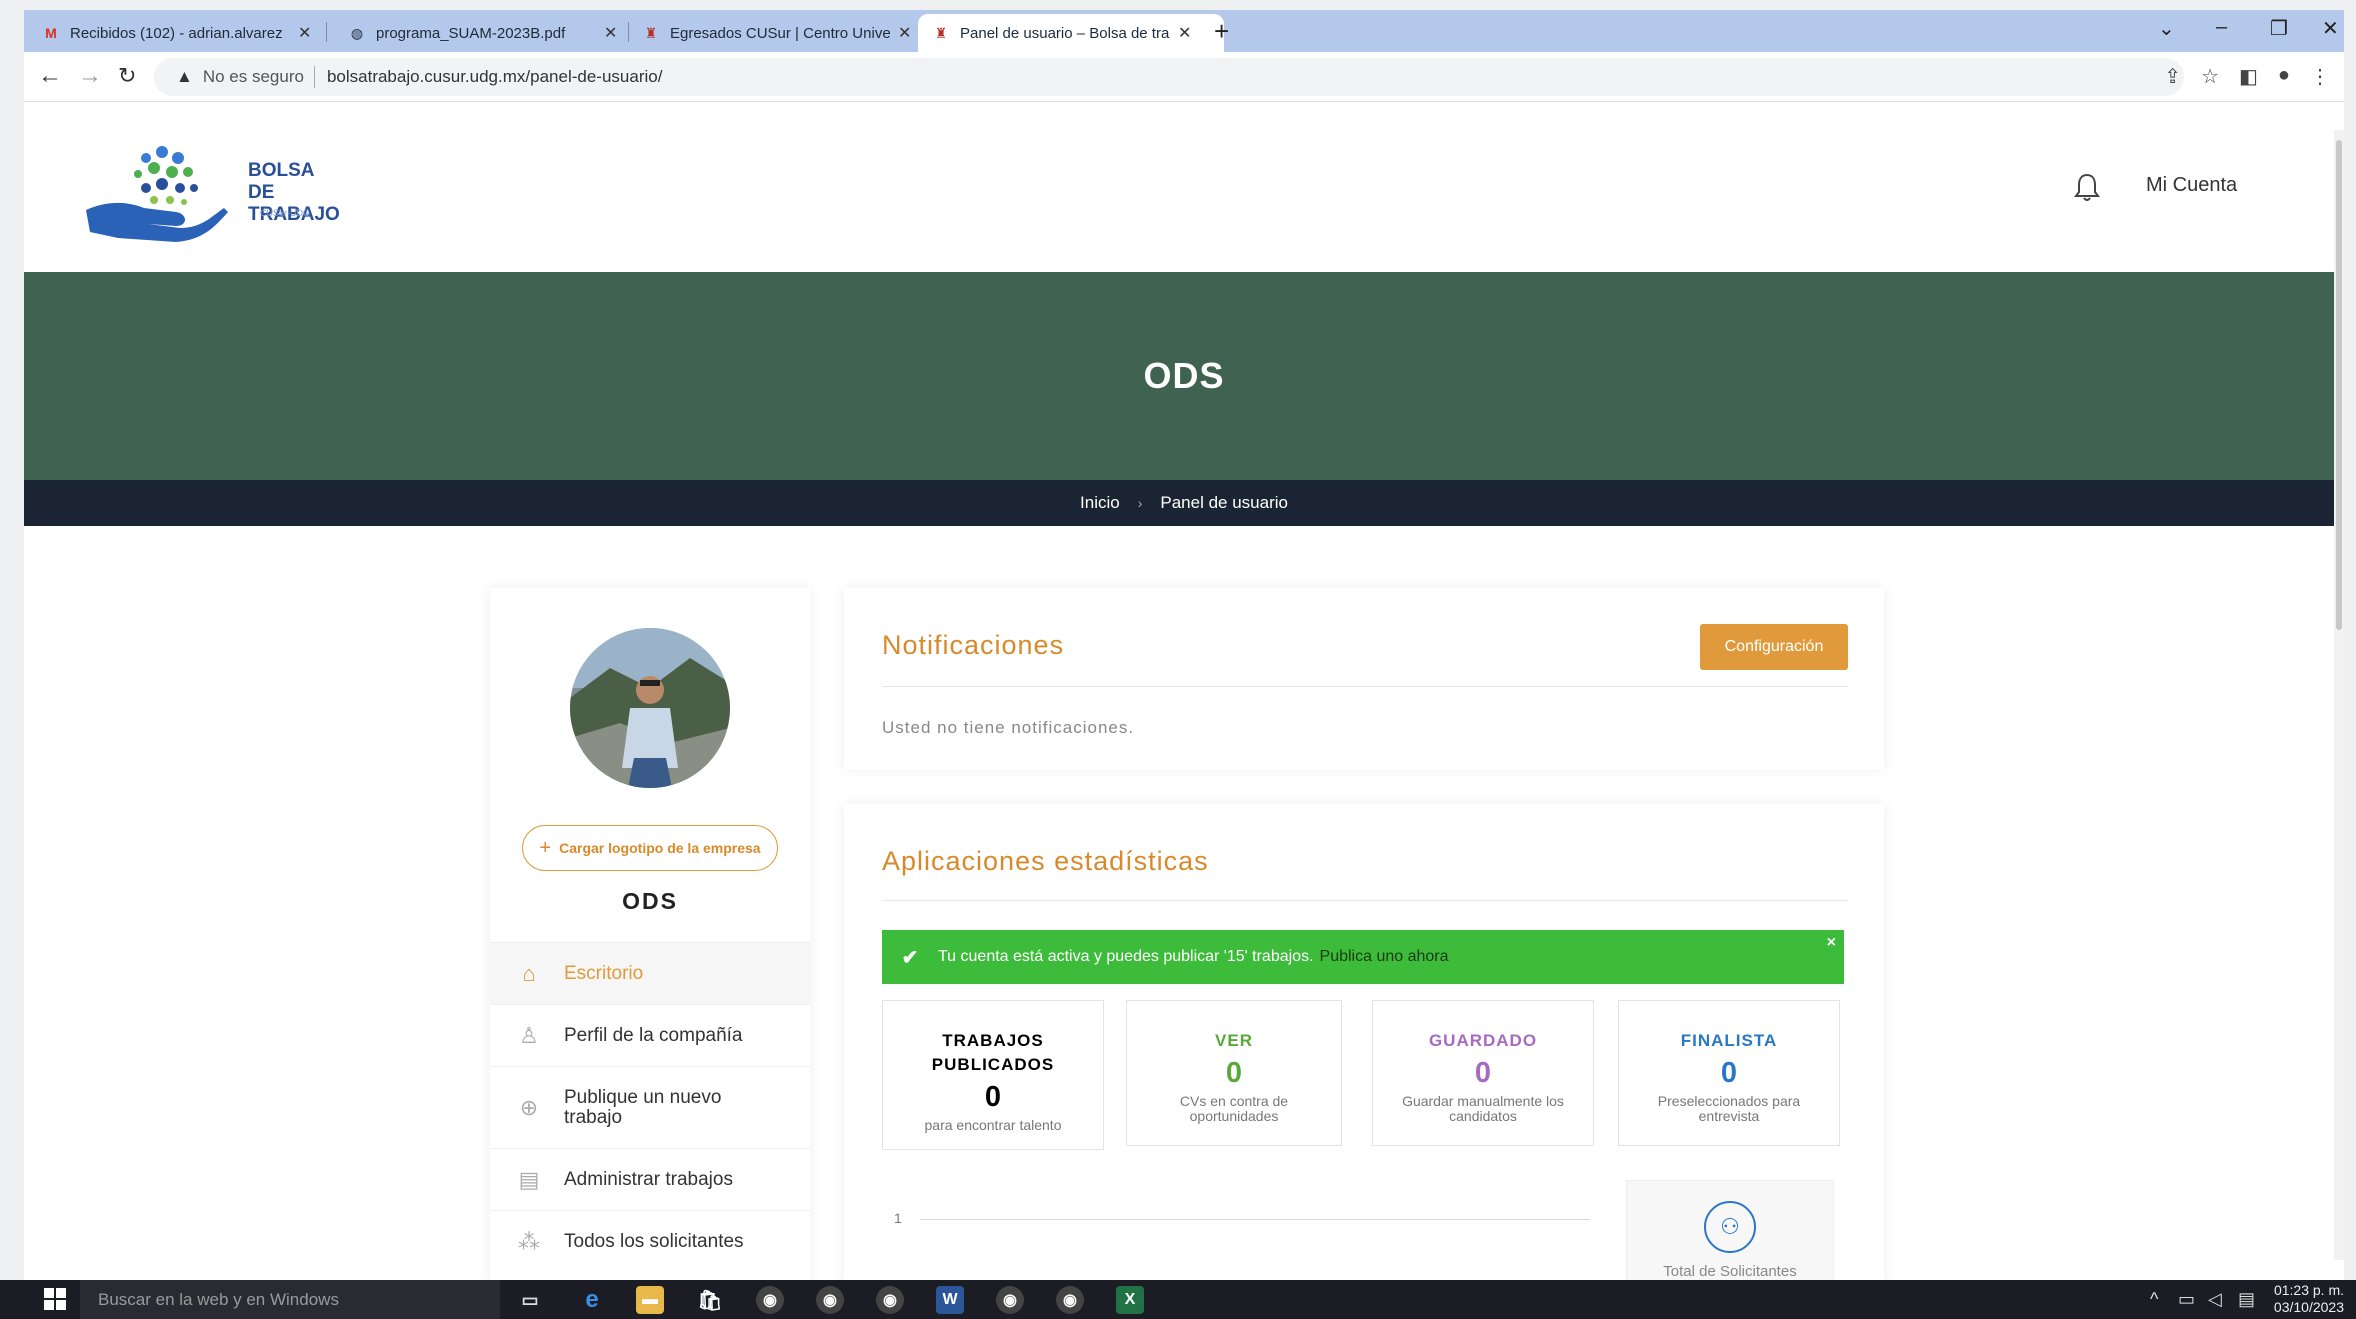 This screenshot has height=1319, width=2356. I want to click on star-icon: ☆, so click(2210, 76).